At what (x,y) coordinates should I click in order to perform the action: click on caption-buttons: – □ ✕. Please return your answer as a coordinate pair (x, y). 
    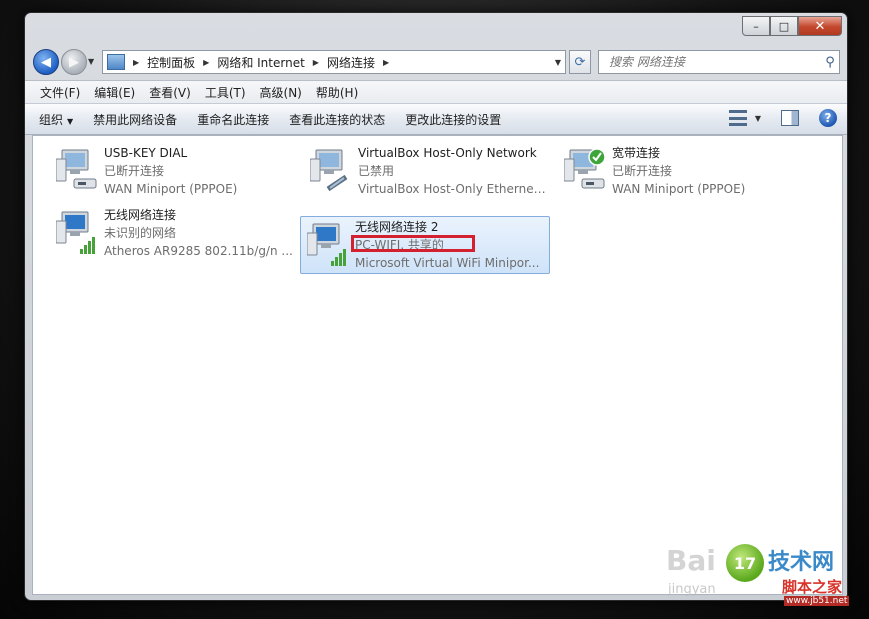
    Looking at the image, I should click on (792, 26).